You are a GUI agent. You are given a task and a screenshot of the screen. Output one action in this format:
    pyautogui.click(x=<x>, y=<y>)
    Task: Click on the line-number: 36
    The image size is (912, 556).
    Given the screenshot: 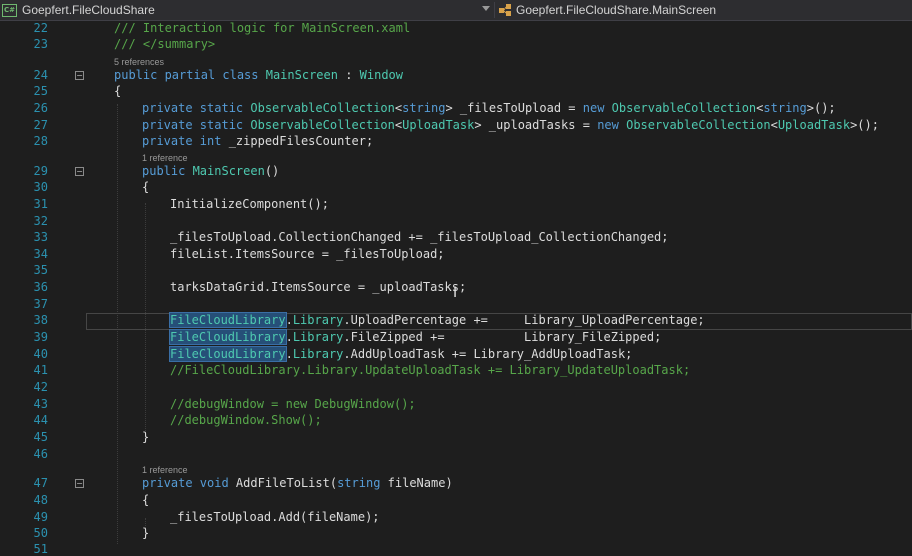 What is the action you would take?
    pyautogui.click(x=40, y=287)
    